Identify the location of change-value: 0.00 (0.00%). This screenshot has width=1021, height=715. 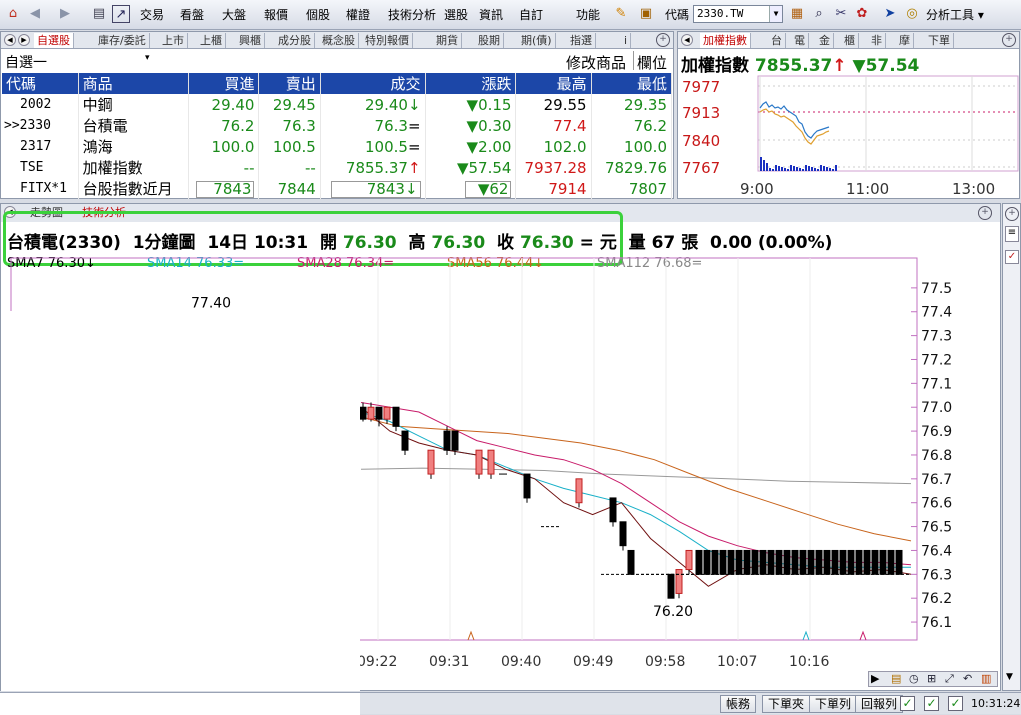
(771, 243).